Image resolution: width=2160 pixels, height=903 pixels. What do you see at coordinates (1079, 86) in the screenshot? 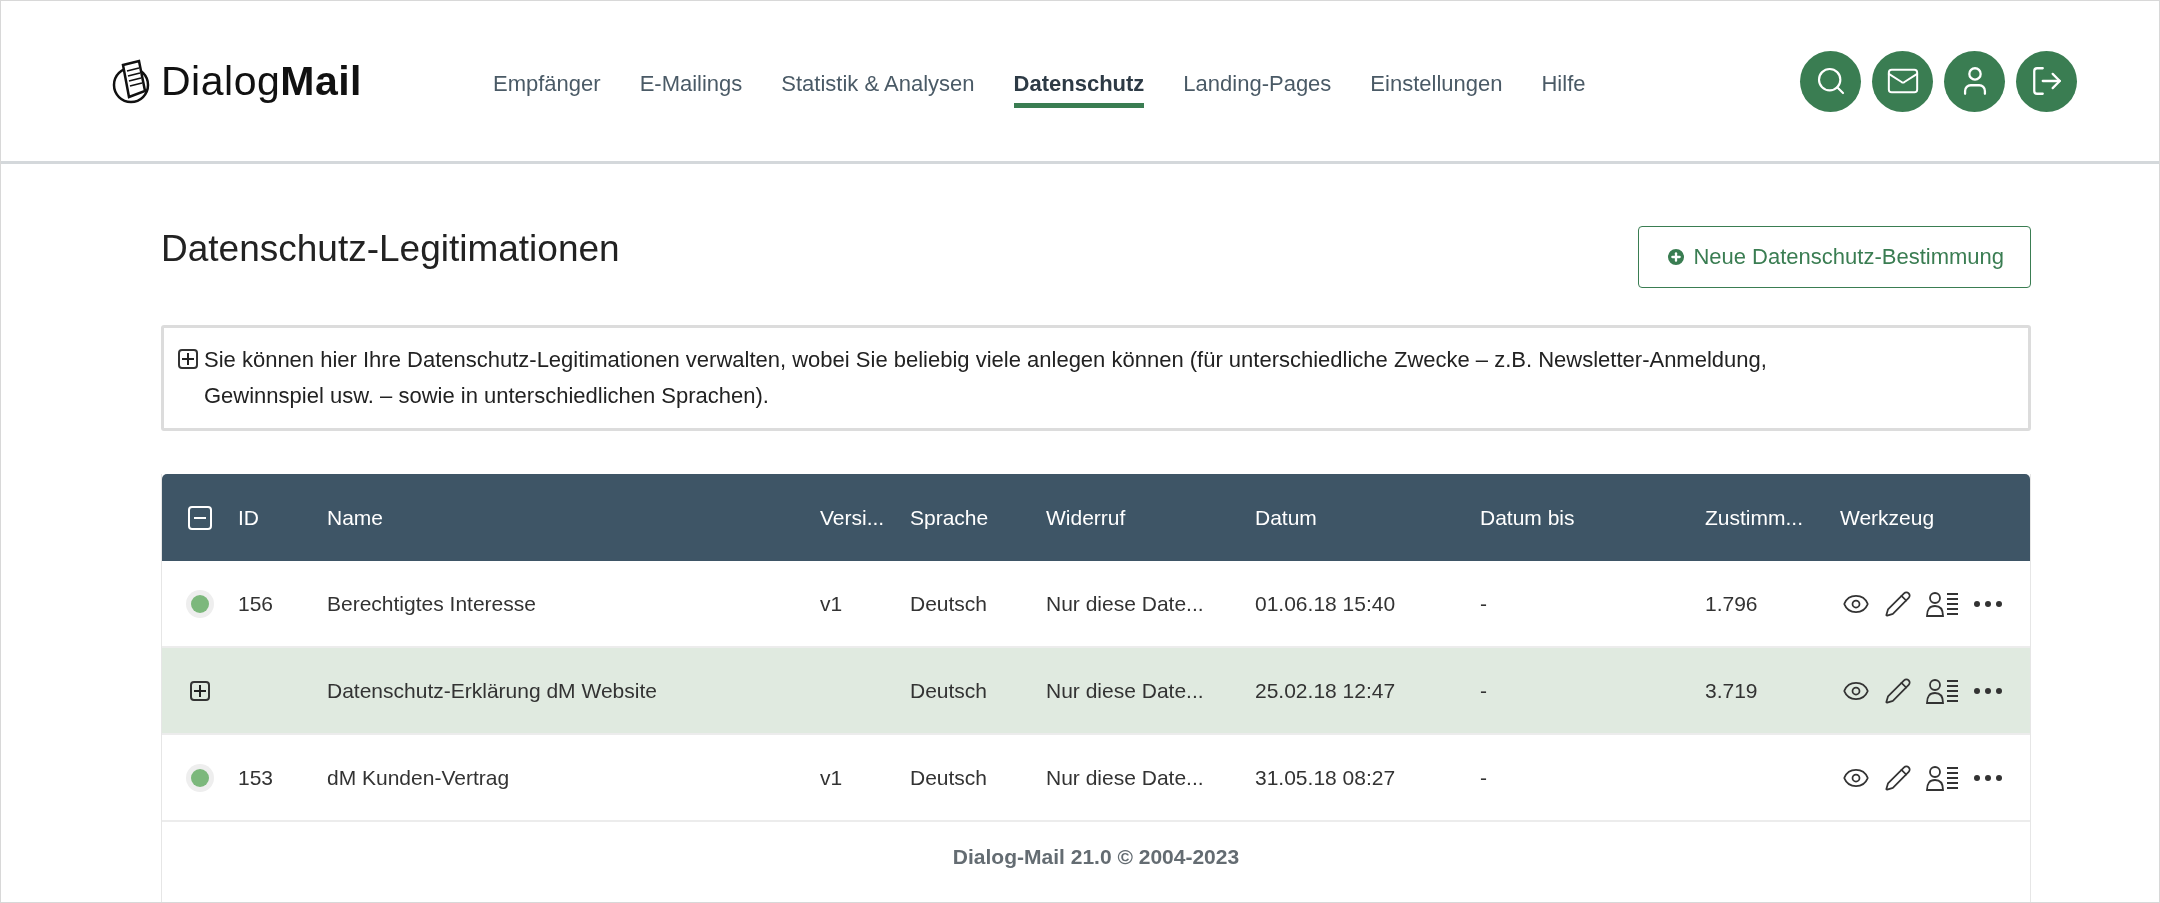
I see `nav-link: Datenschutz` at bounding box center [1079, 86].